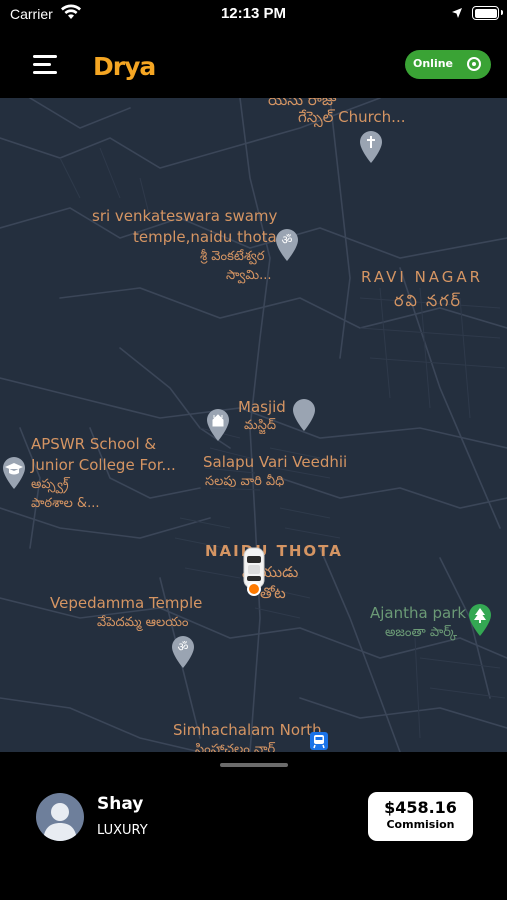  I want to click on clock: 12:13 PM, so click(253, 13).